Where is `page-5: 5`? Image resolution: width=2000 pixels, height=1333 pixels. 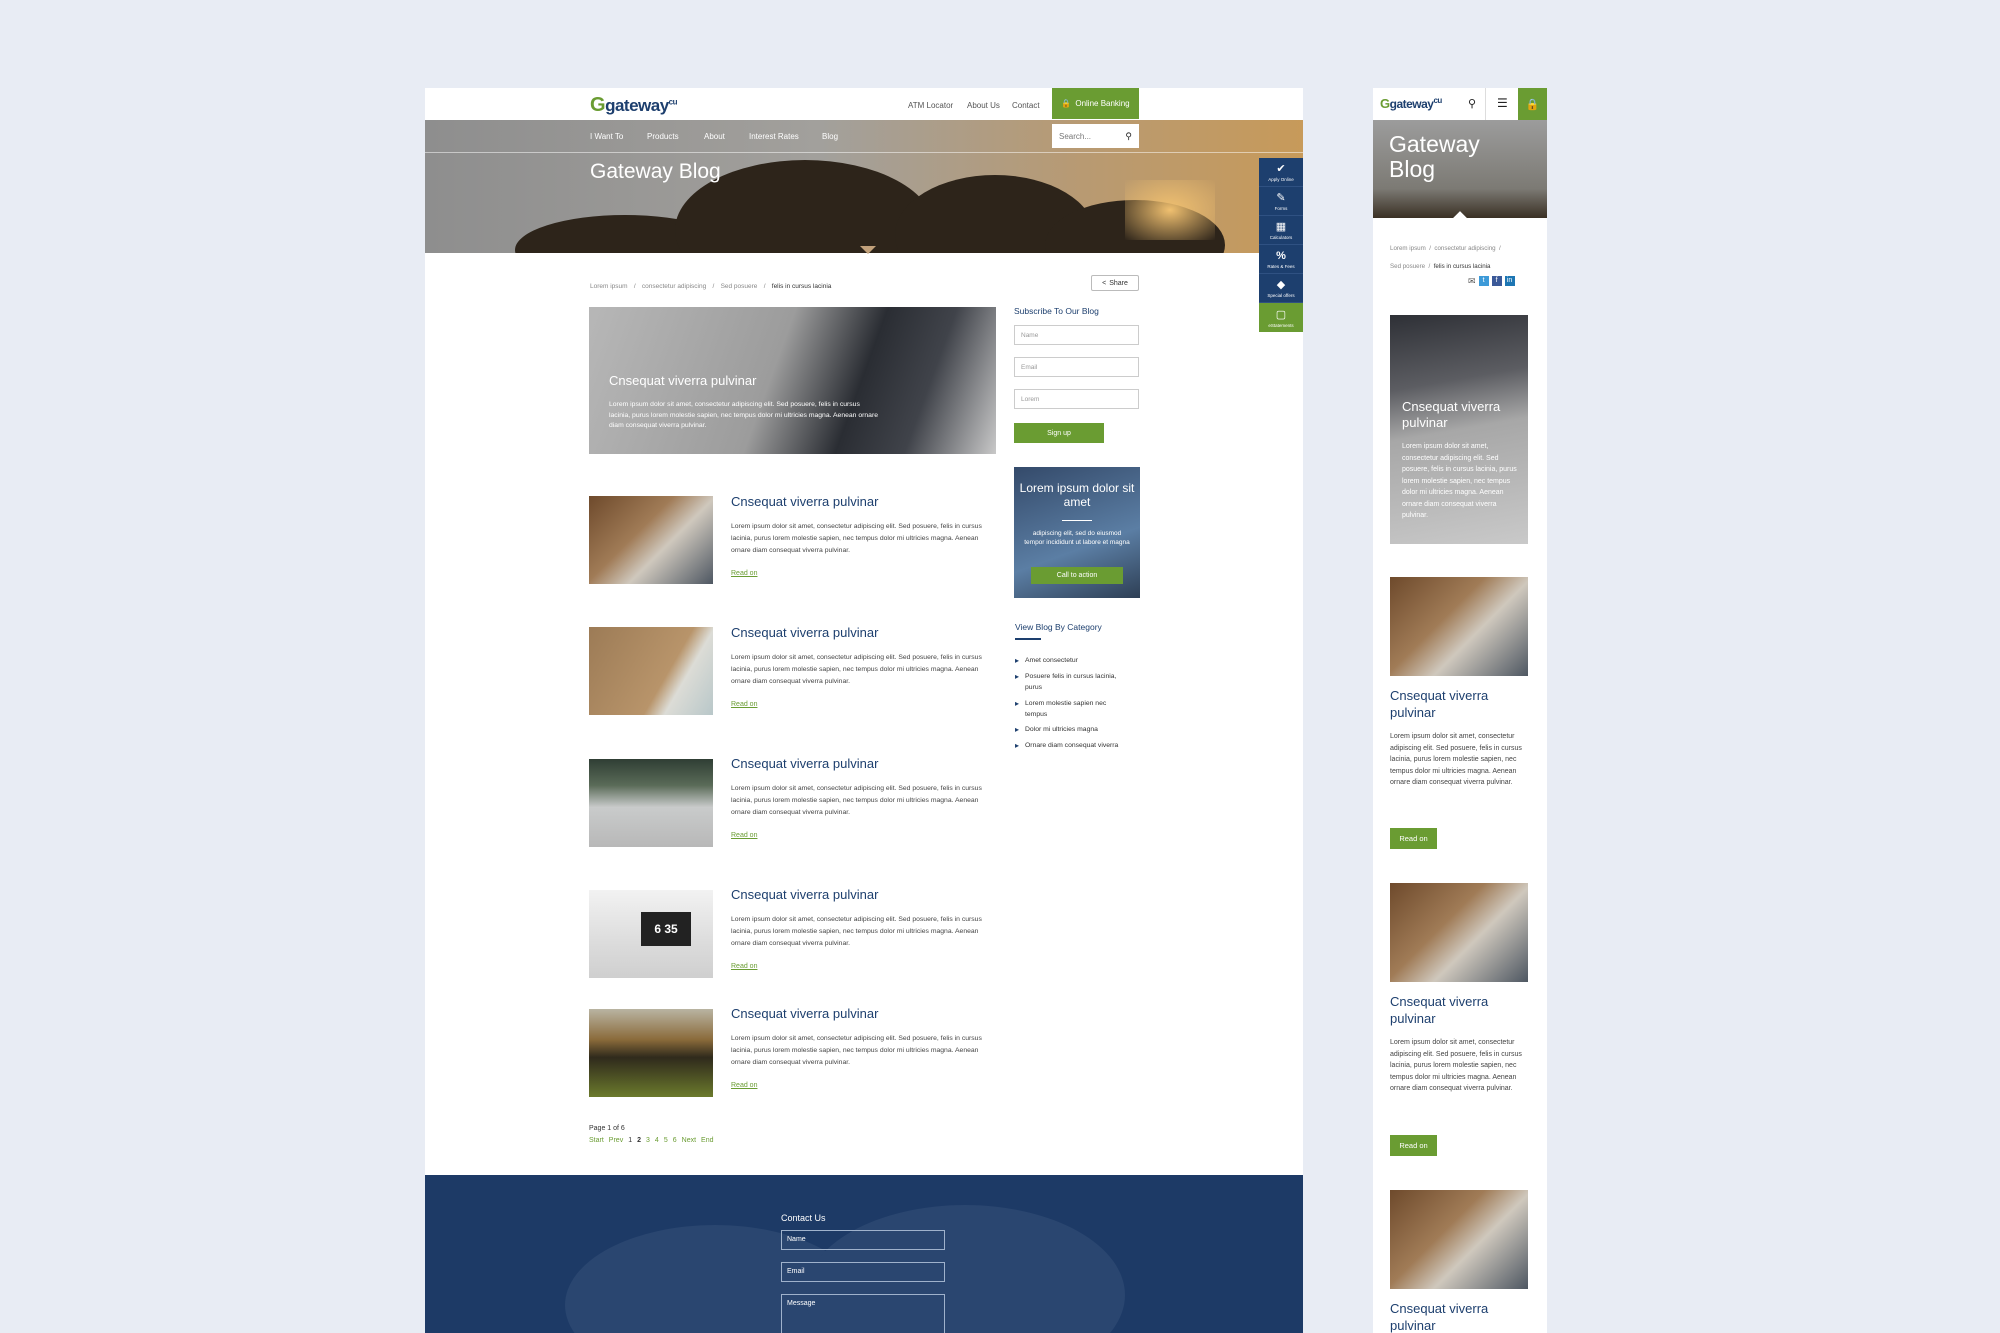
page-5: 5 is located at coordinates (666, 1140).